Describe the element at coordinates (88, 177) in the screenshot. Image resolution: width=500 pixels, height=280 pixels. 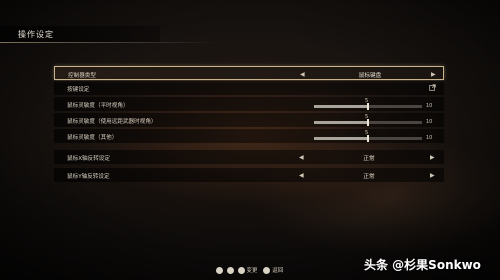
I see `setting-label: 鼠标Y轴反转设定` at that location.